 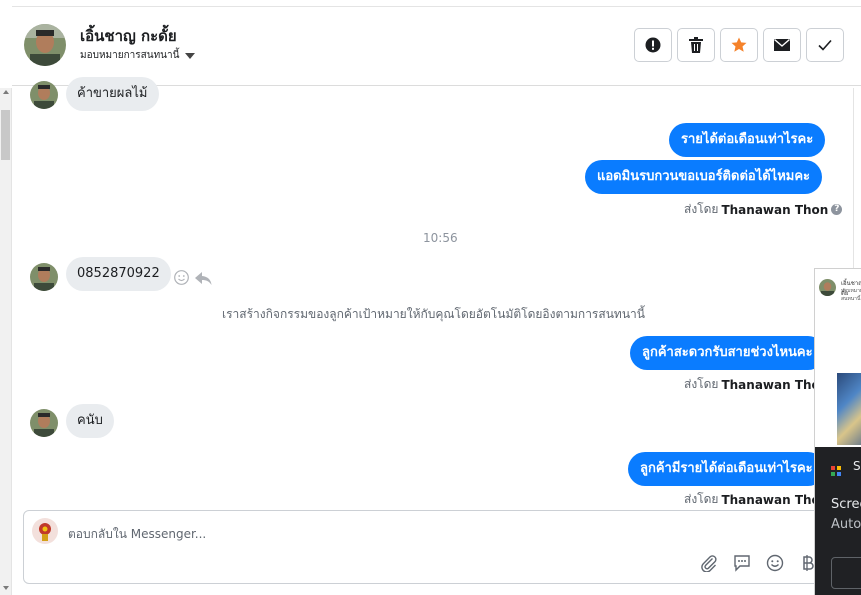 I want to click on toast-subtitle: Auto, so click(x=846, y=524).